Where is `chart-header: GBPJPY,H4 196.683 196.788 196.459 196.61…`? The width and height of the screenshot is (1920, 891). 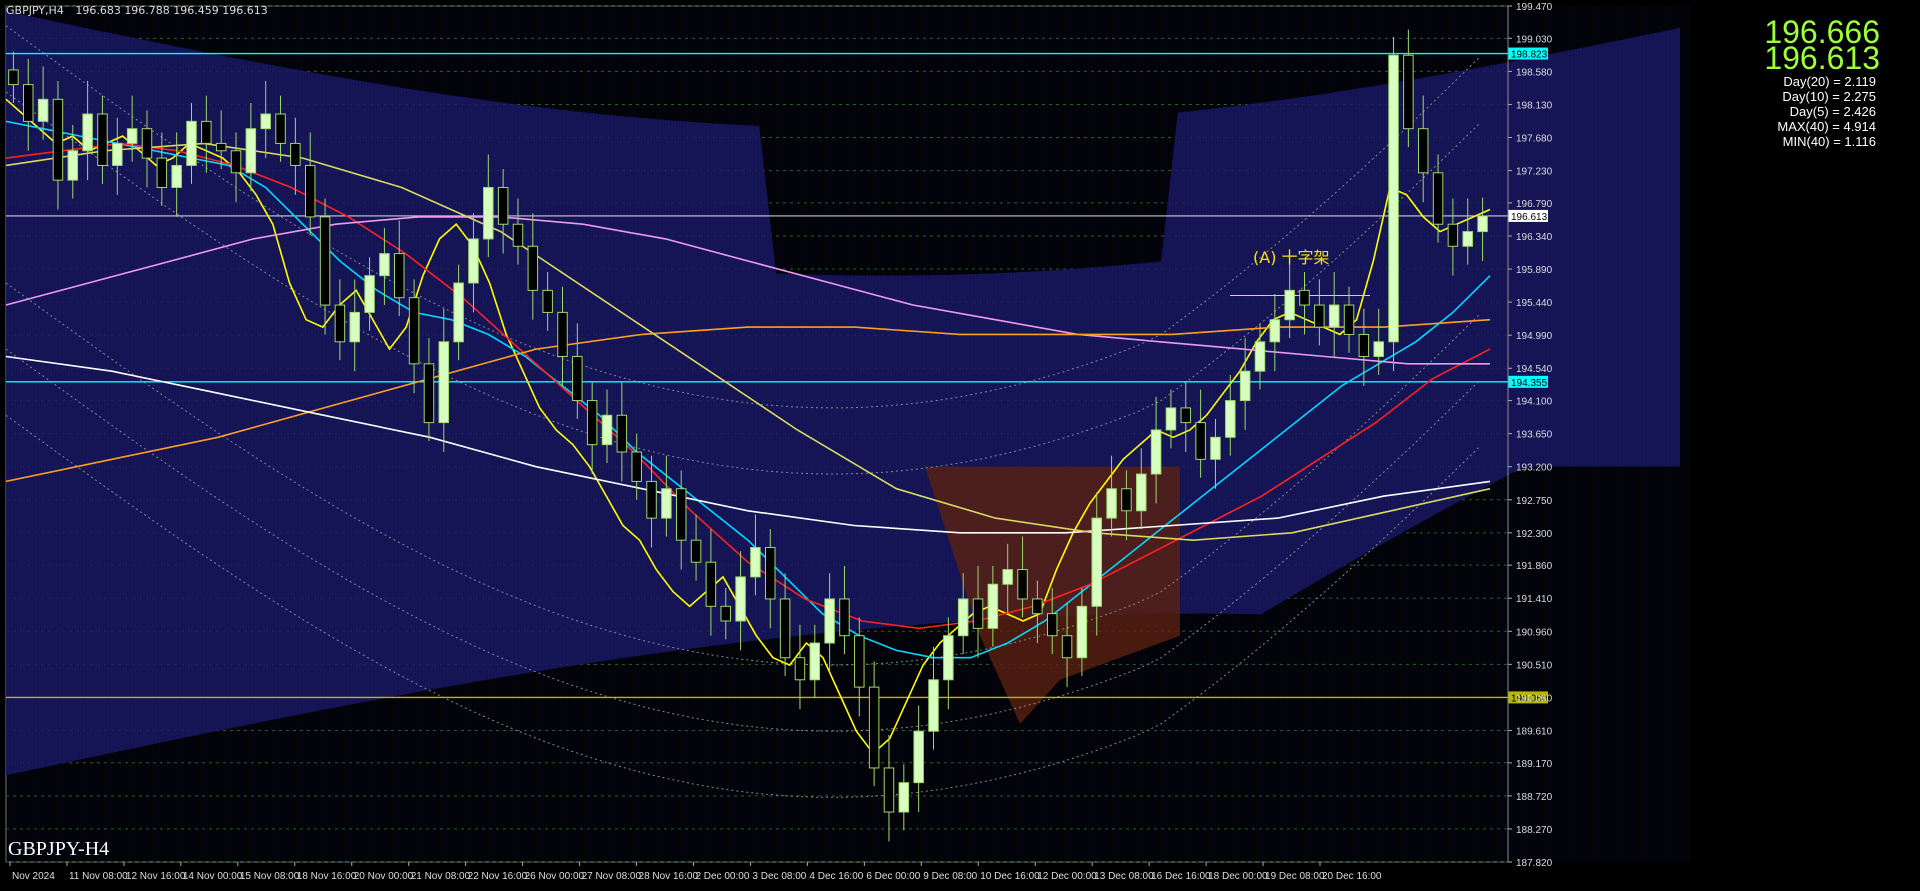
chart-header: GBPJPY,H4 196.683 196.788 196.459 196.61… is located at coordinates (137, 10).